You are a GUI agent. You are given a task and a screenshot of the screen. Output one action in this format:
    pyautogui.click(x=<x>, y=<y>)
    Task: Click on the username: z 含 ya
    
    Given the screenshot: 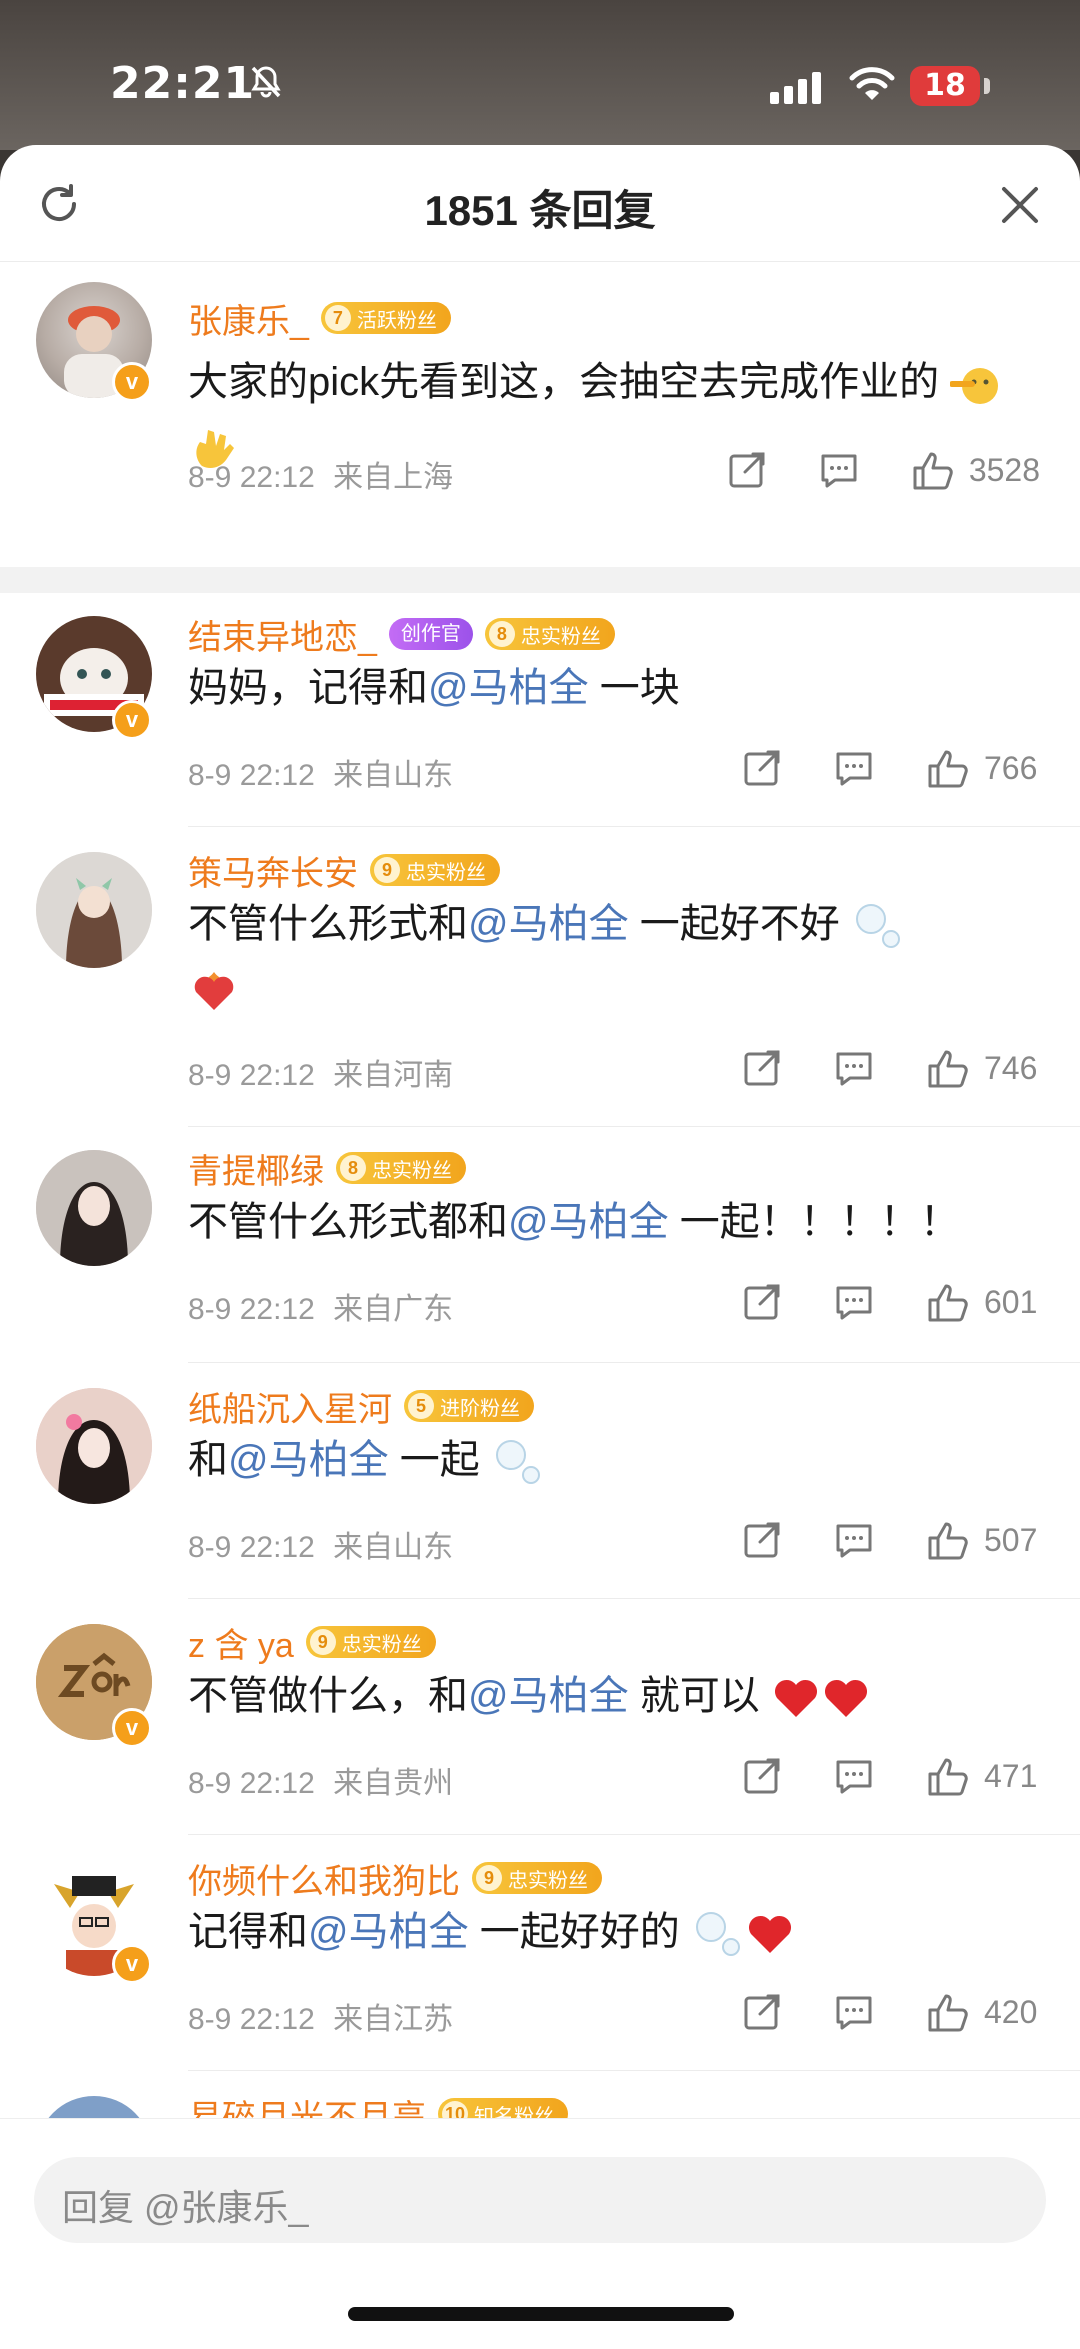 What is the action you would take?
    pyautogui.click(x=241, y=1642)
    